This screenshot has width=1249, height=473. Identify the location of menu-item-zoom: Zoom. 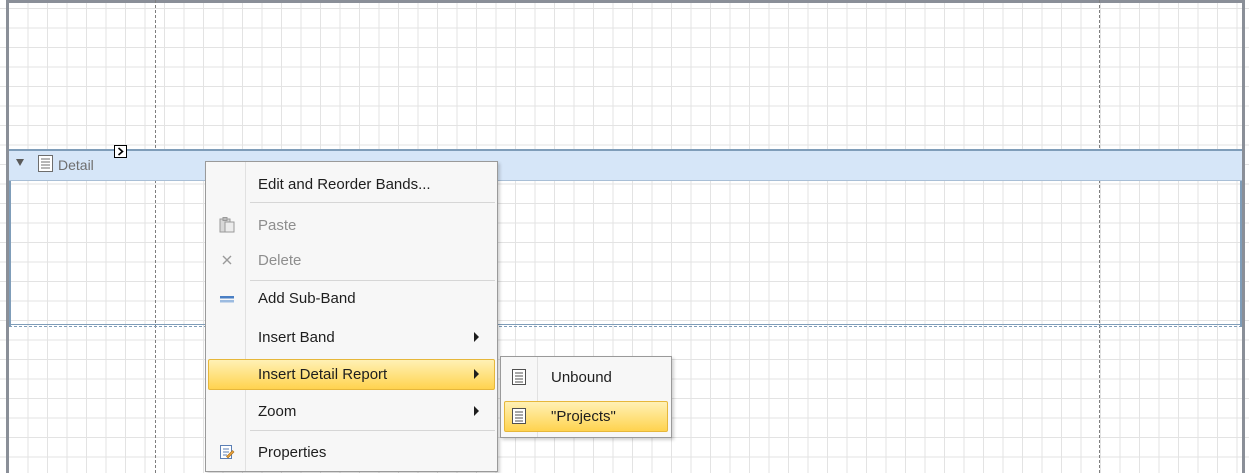
(351, 411).